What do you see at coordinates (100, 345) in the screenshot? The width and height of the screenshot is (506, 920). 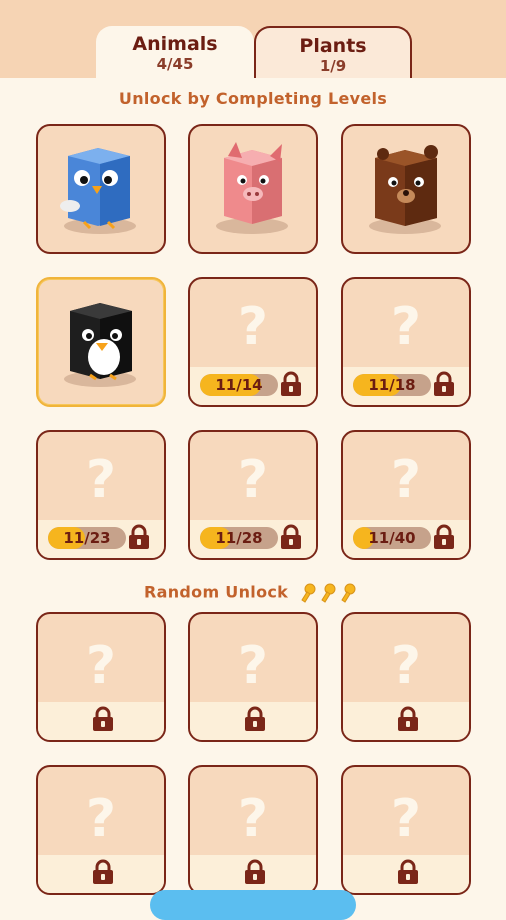 I see `penguin-cube-icon` at bounding box center [100, 345].